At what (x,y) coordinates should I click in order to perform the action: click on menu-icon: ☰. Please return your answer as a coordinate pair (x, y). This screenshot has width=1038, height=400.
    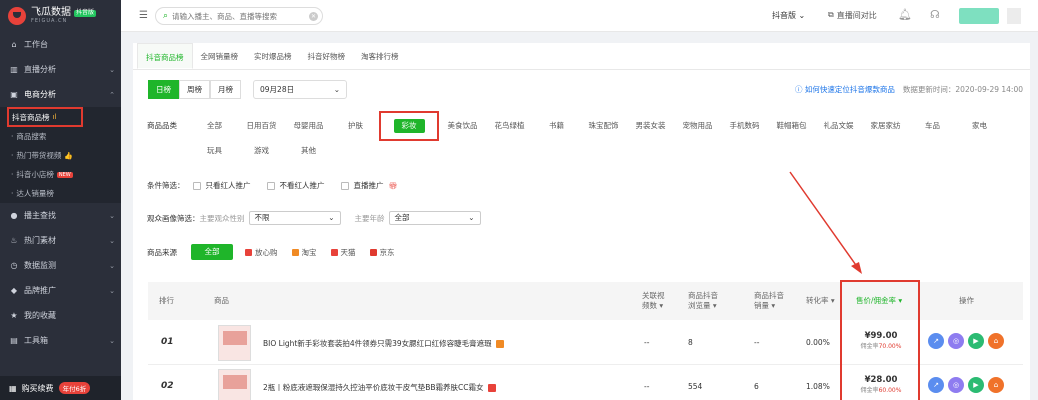
    Looking at the image, I should click on (143, 15).